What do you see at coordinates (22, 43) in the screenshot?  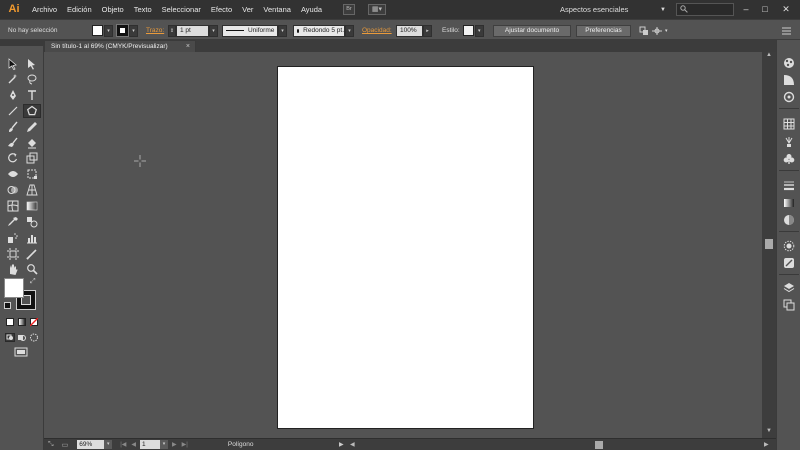 I see `tools-panel-grip` at bounding box center [22, 43].